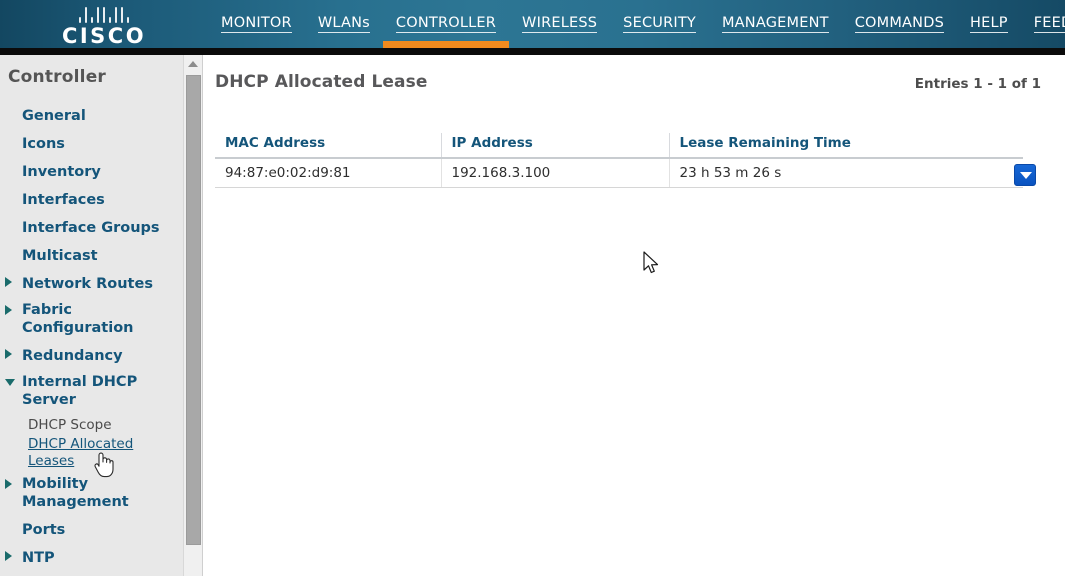 The height and width of the screenshot is (576, 1065). I want to click on sidebar-item-inventory: Inventory, so click(61, 172).